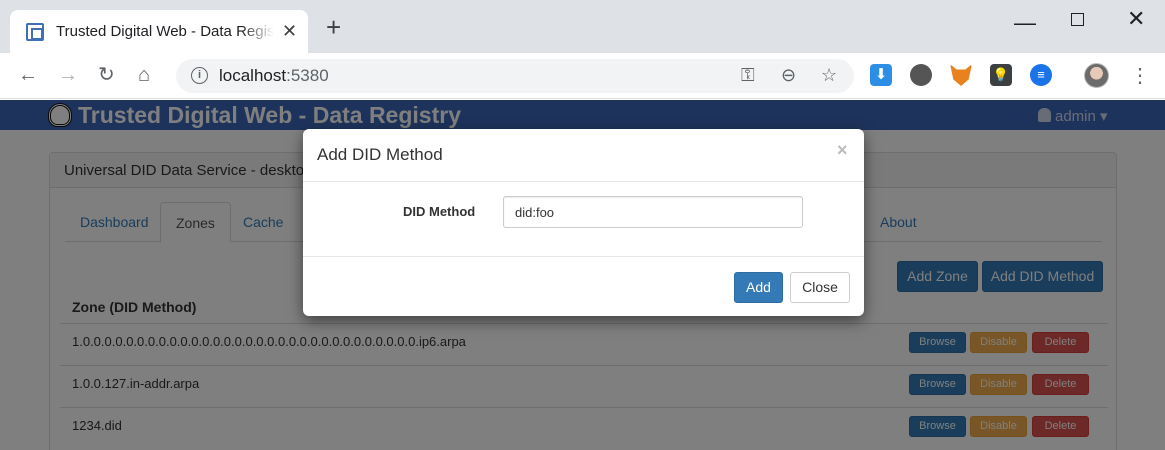  What do you see at coordinates (307, 75) in the screenshot?
I see `url-port: :5380` at bounding box center [307, 75].